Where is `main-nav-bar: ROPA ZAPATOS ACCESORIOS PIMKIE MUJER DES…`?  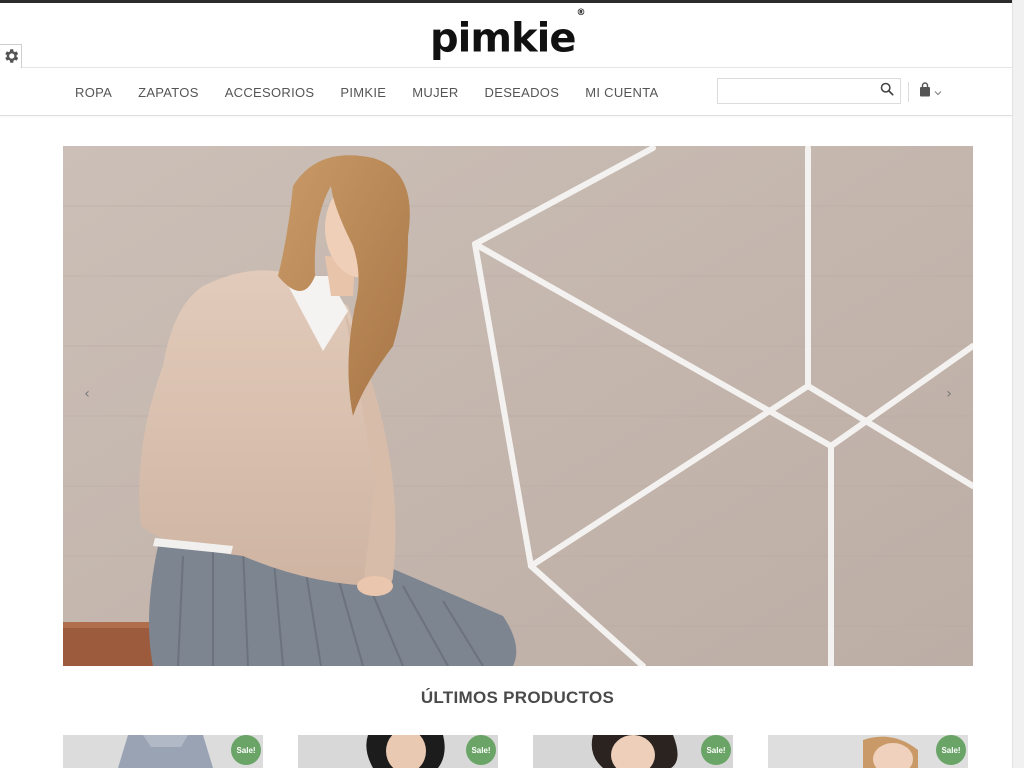 main-nav-bar: ROPA ZAPATOS ACCESORIOS PIMKIE MUJER DES… is located at coordinates (506, 92).